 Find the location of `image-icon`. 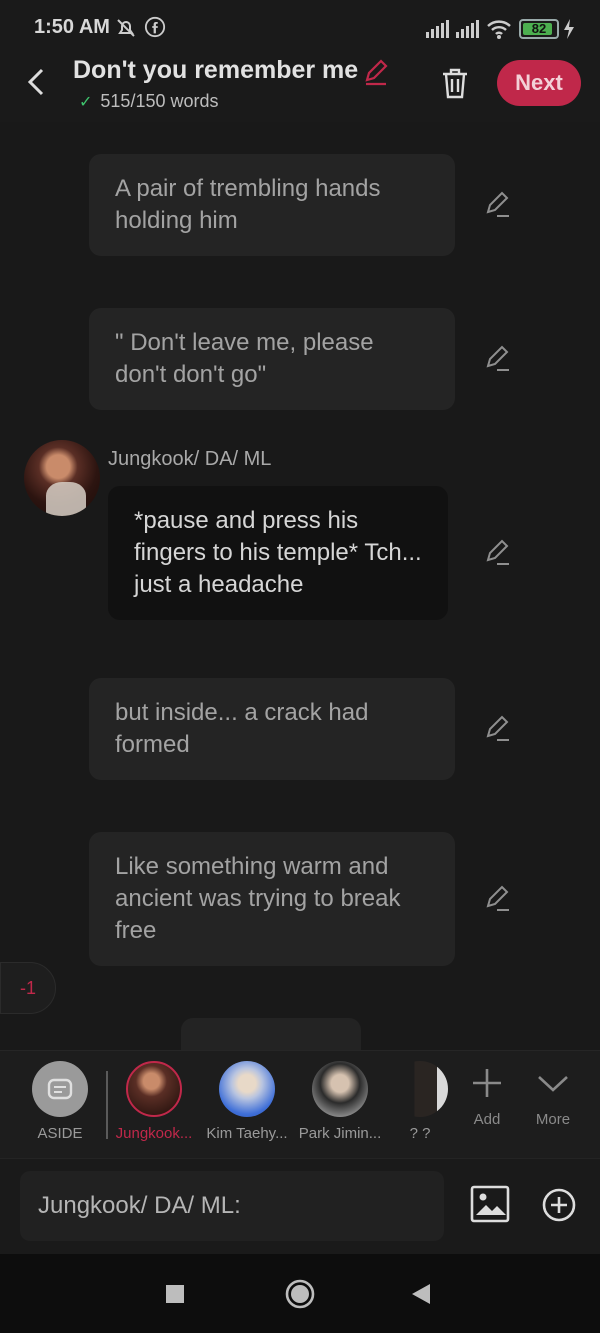

image-icon is located at coordinates (490, 1206).